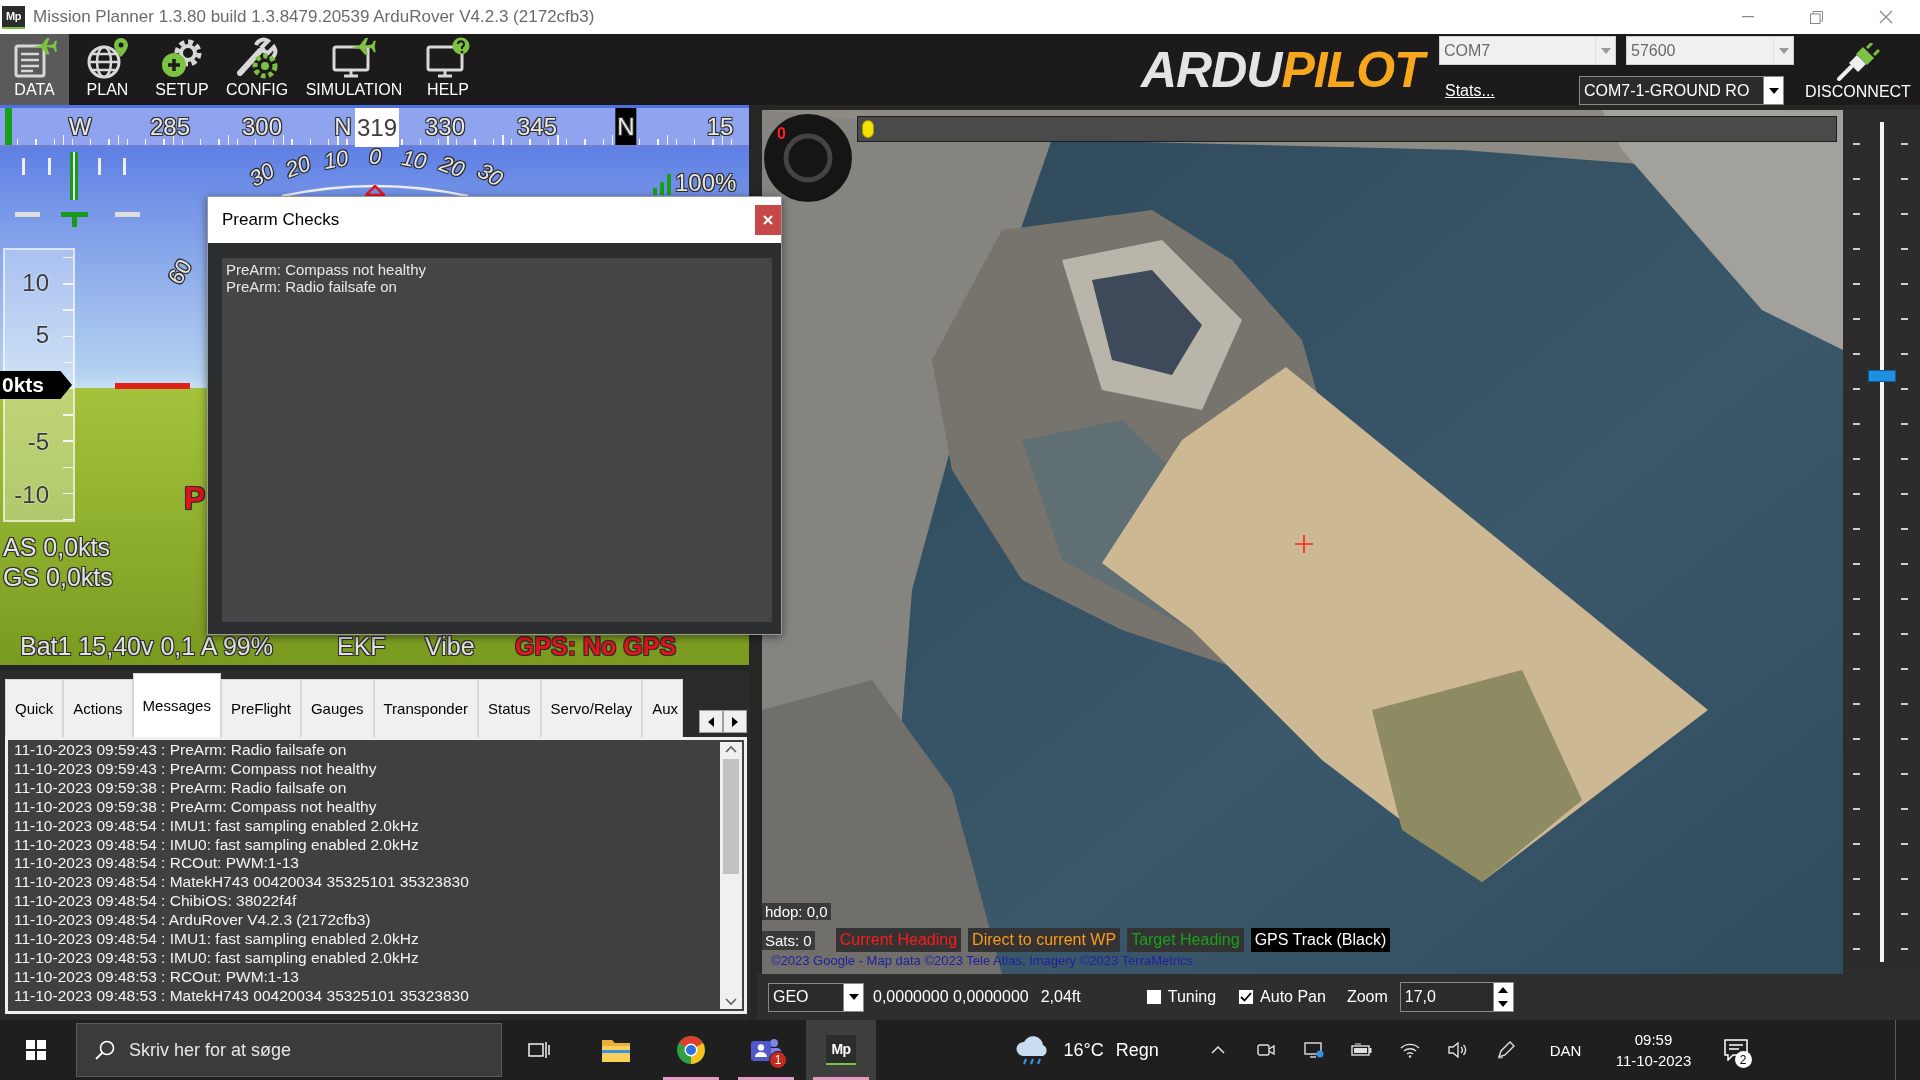 The width and height of the screenshot is (1920, 1080). Describe the element at coordinates (720, 127) in the screenshot. I see `compass-label: 15` at that location.